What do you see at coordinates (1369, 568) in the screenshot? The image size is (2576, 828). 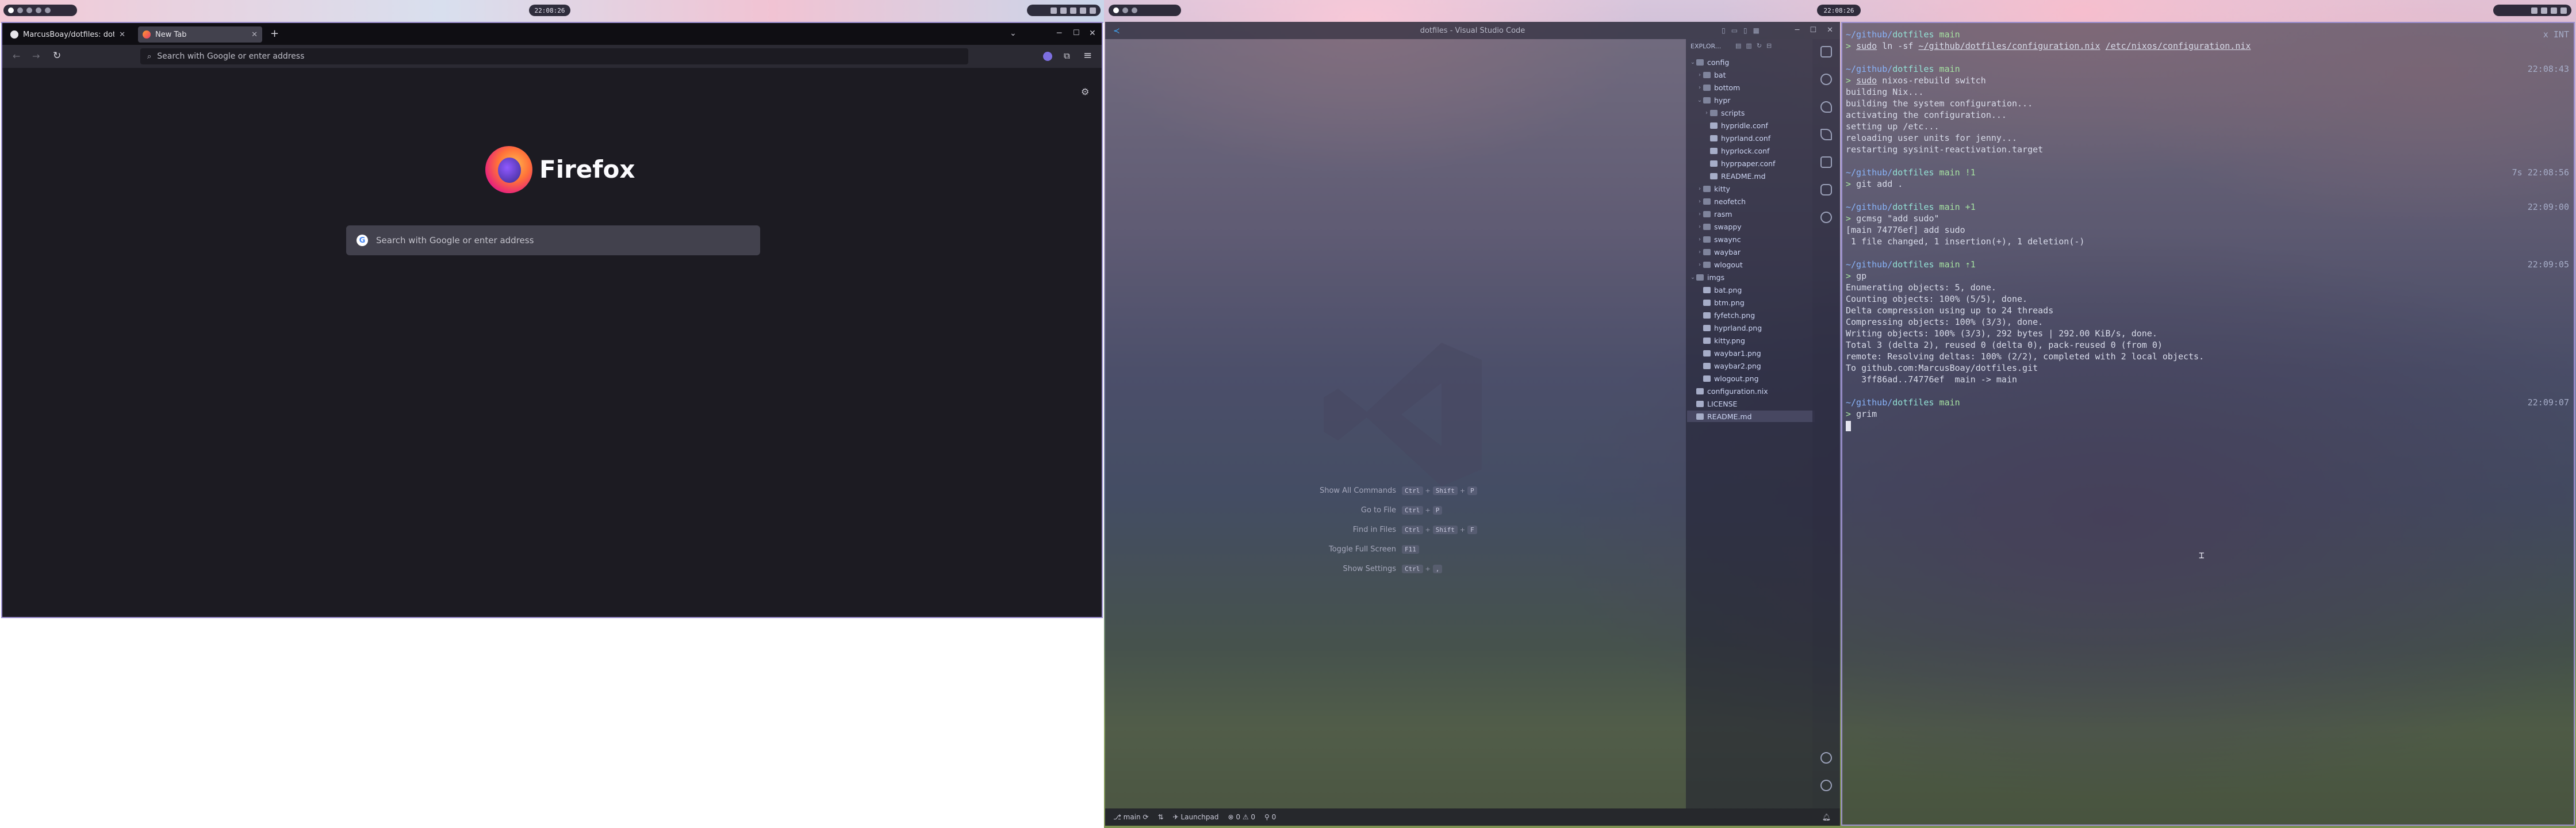 I see `command-label: Show Settings` at bounding box center [1369, 568].